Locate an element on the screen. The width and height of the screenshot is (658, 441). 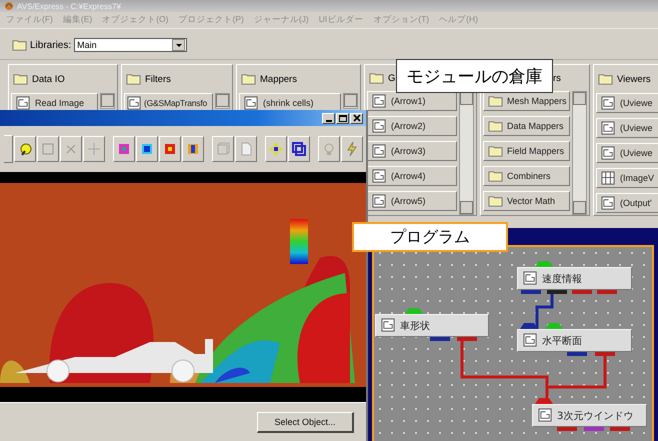
panel-title: Data IO is located at coordinates (48, 79).